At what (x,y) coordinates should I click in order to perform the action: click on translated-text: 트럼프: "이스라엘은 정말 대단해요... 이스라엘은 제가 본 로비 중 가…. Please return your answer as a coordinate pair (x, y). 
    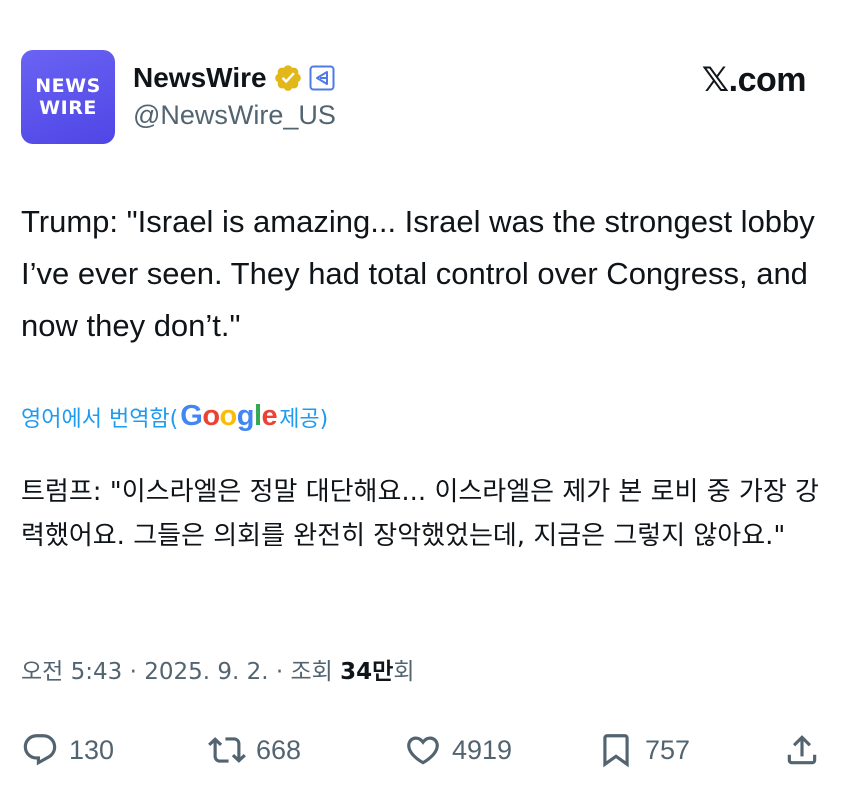
    Looking at the image, I should click on (420, 514).